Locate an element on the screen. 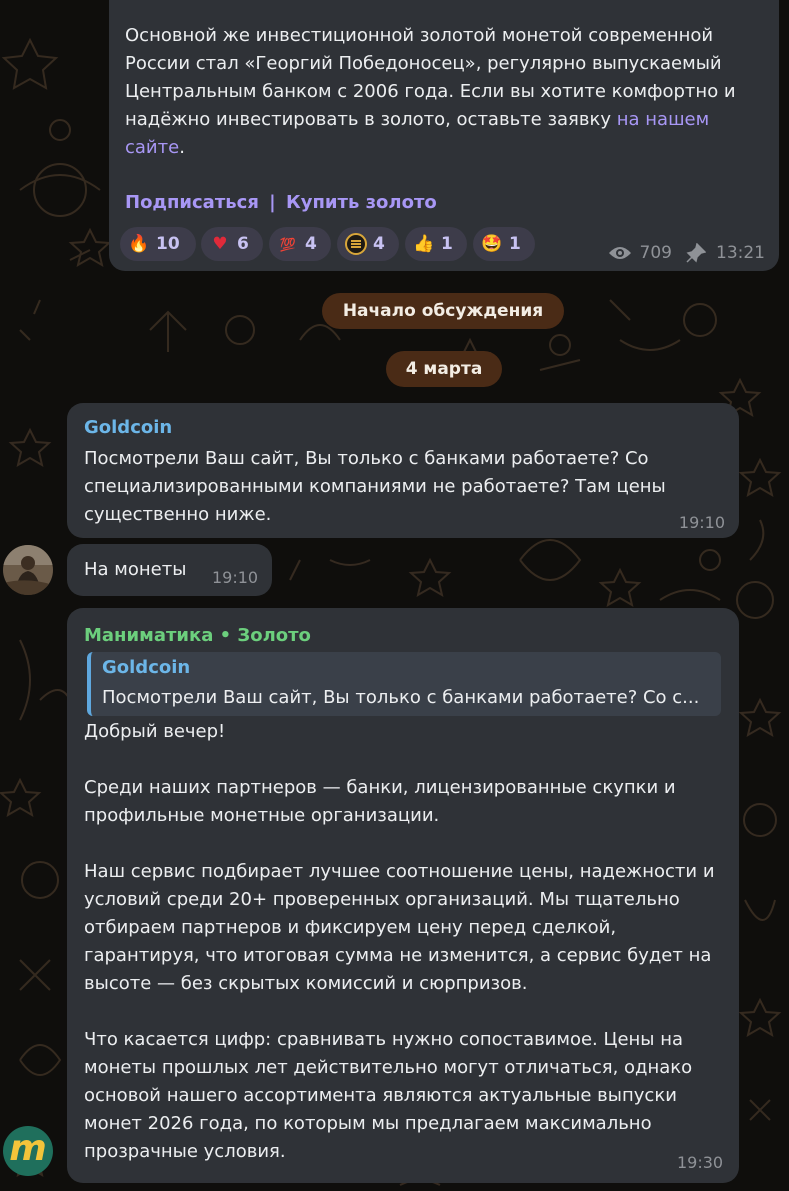  thumbs-up-emoji-icon: 👍 is located at coordinates (424, 244).